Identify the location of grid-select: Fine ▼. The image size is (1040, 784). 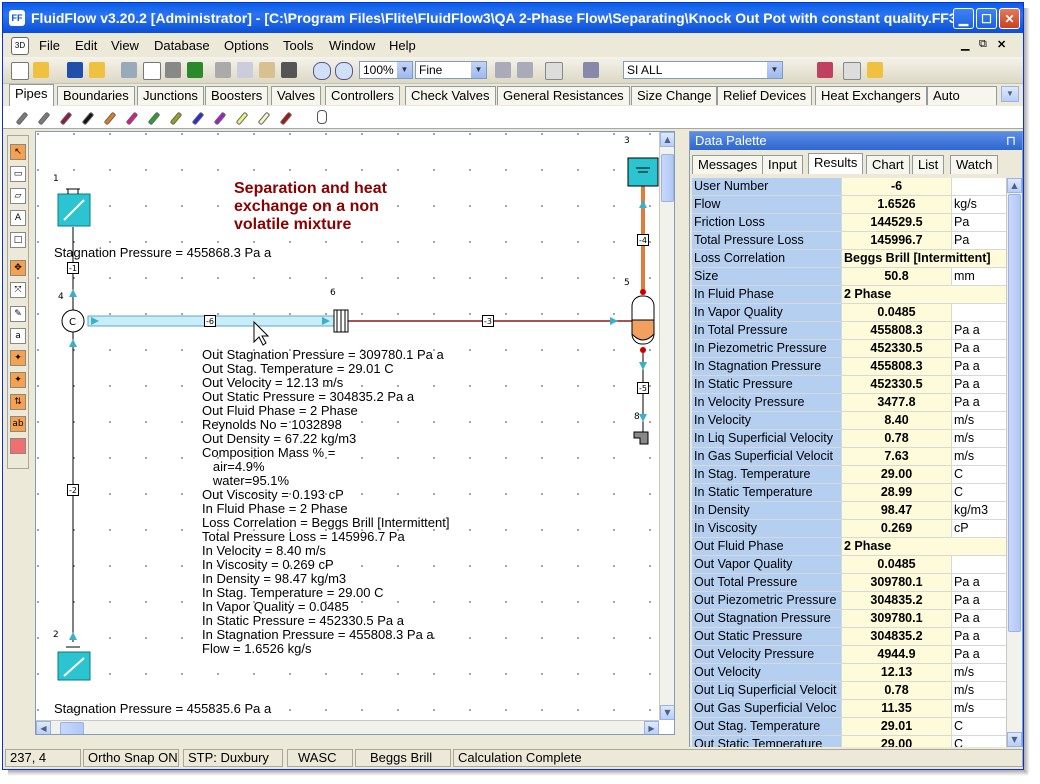
(451, 70).